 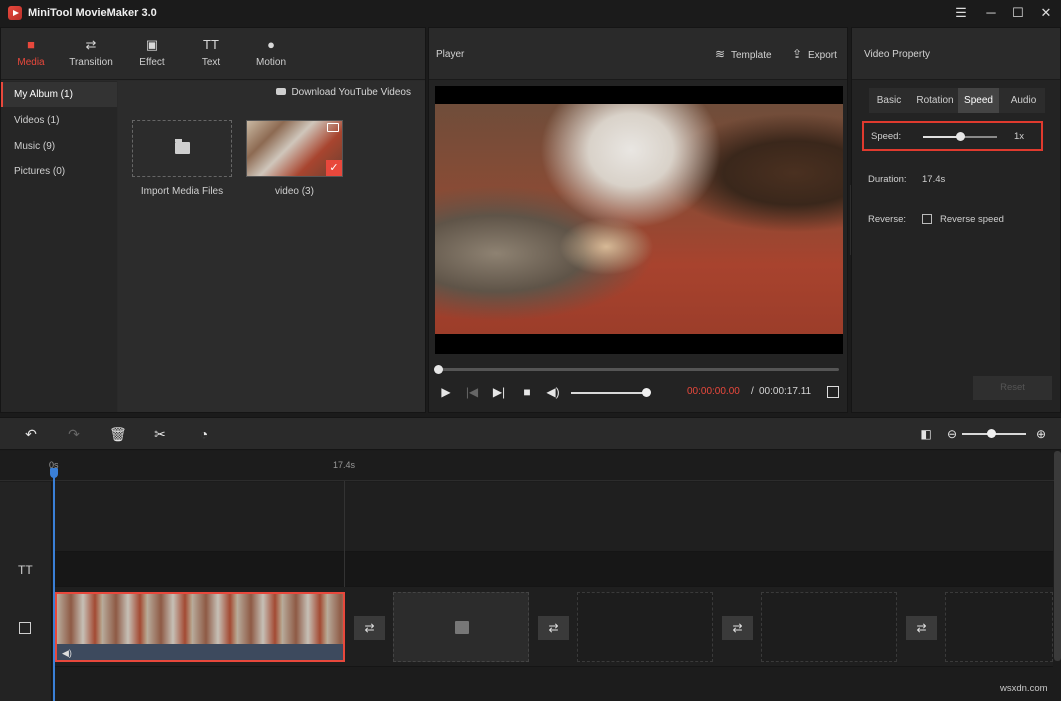 What do you see at coordinates (271, 62) in the screenshot?
I see `tab-motion-label: Motion` at bounding box center [271, 62].